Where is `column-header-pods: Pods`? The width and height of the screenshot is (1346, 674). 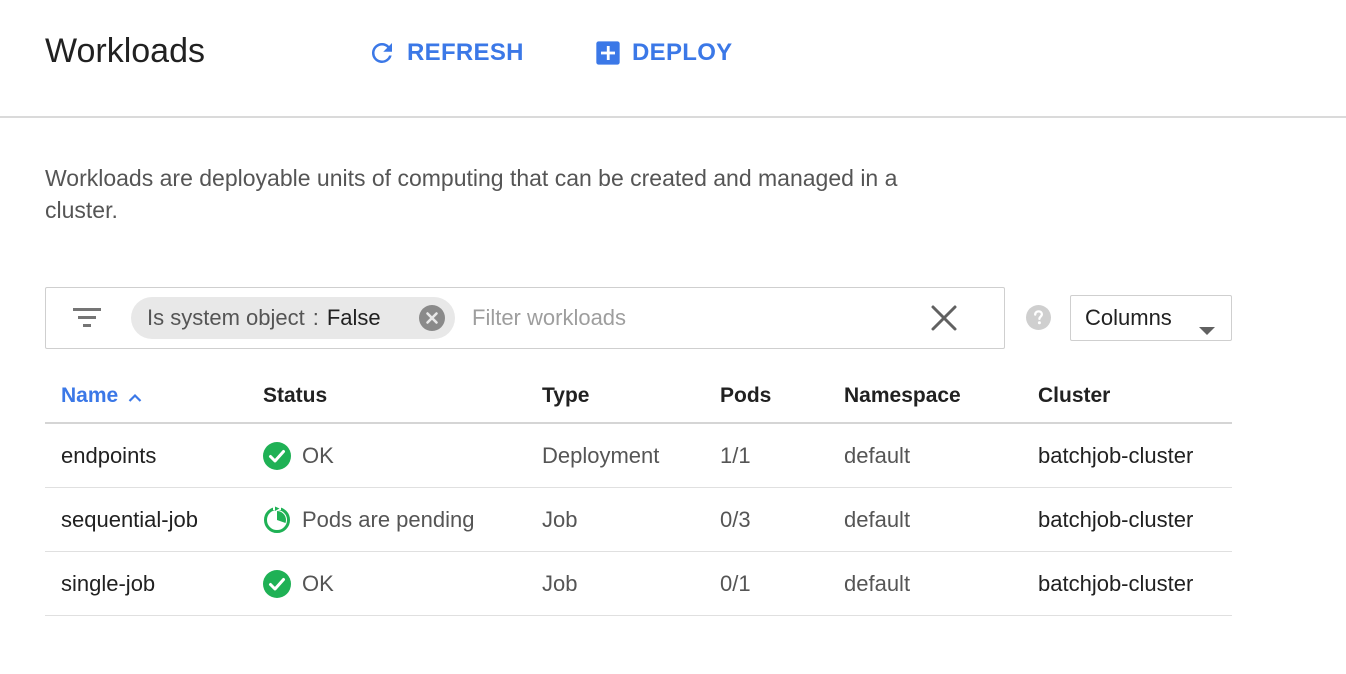 column-header-pods: Pods is located at coordinates (745, 396).